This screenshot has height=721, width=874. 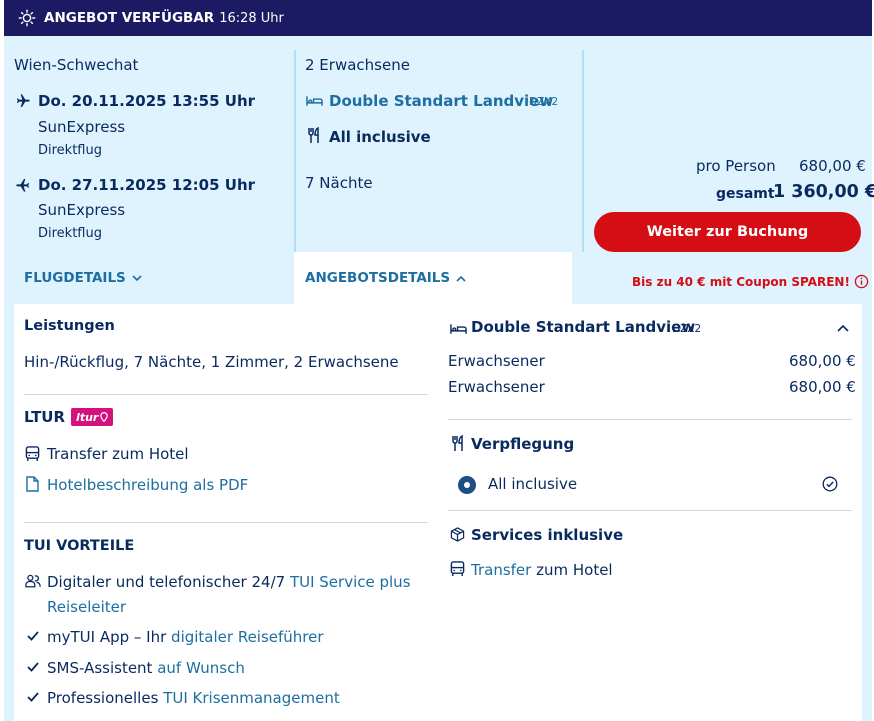 What do you see at coordinates (736, 166) in the screenshot?
I see `per-person-label: pro Person` at bounding box center [736, 166].